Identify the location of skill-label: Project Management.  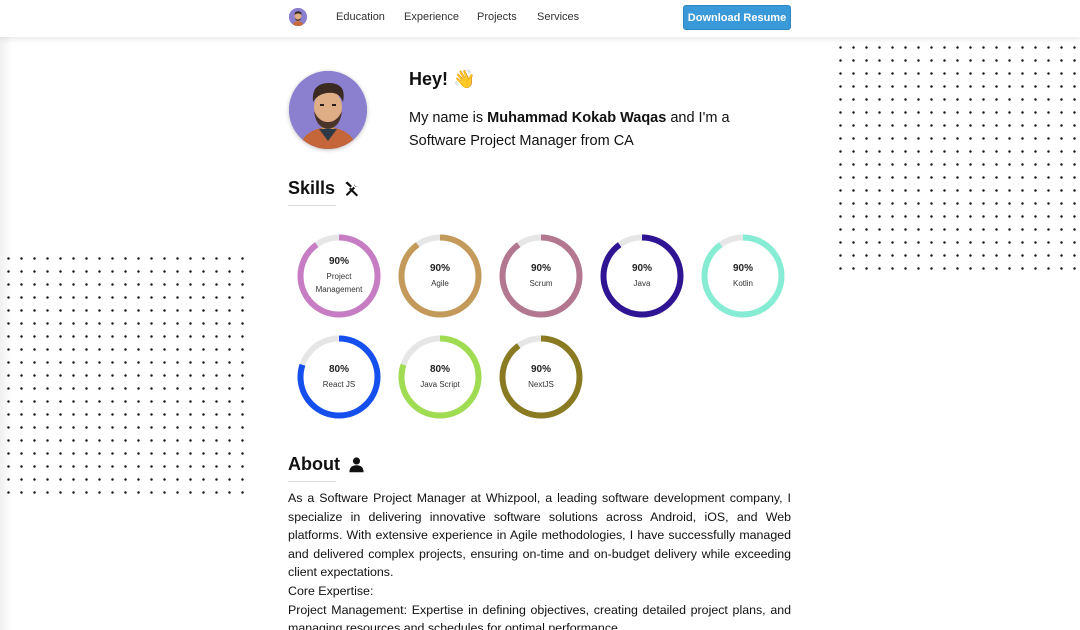
(339, 283).